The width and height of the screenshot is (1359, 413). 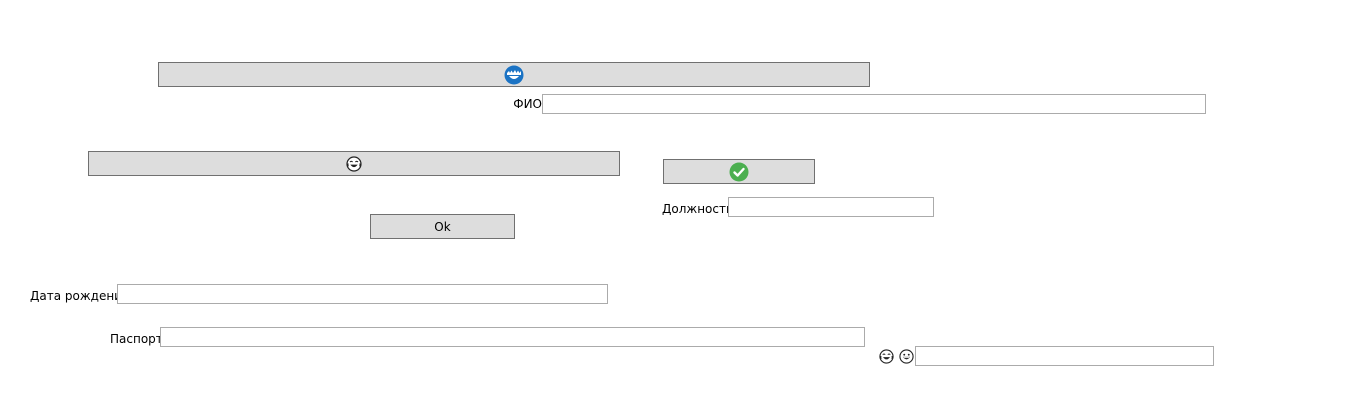 What do you see at coordinates (698, 209) in the screenshot?
I see `position-label: Должность` at bounding box center [698, 209].